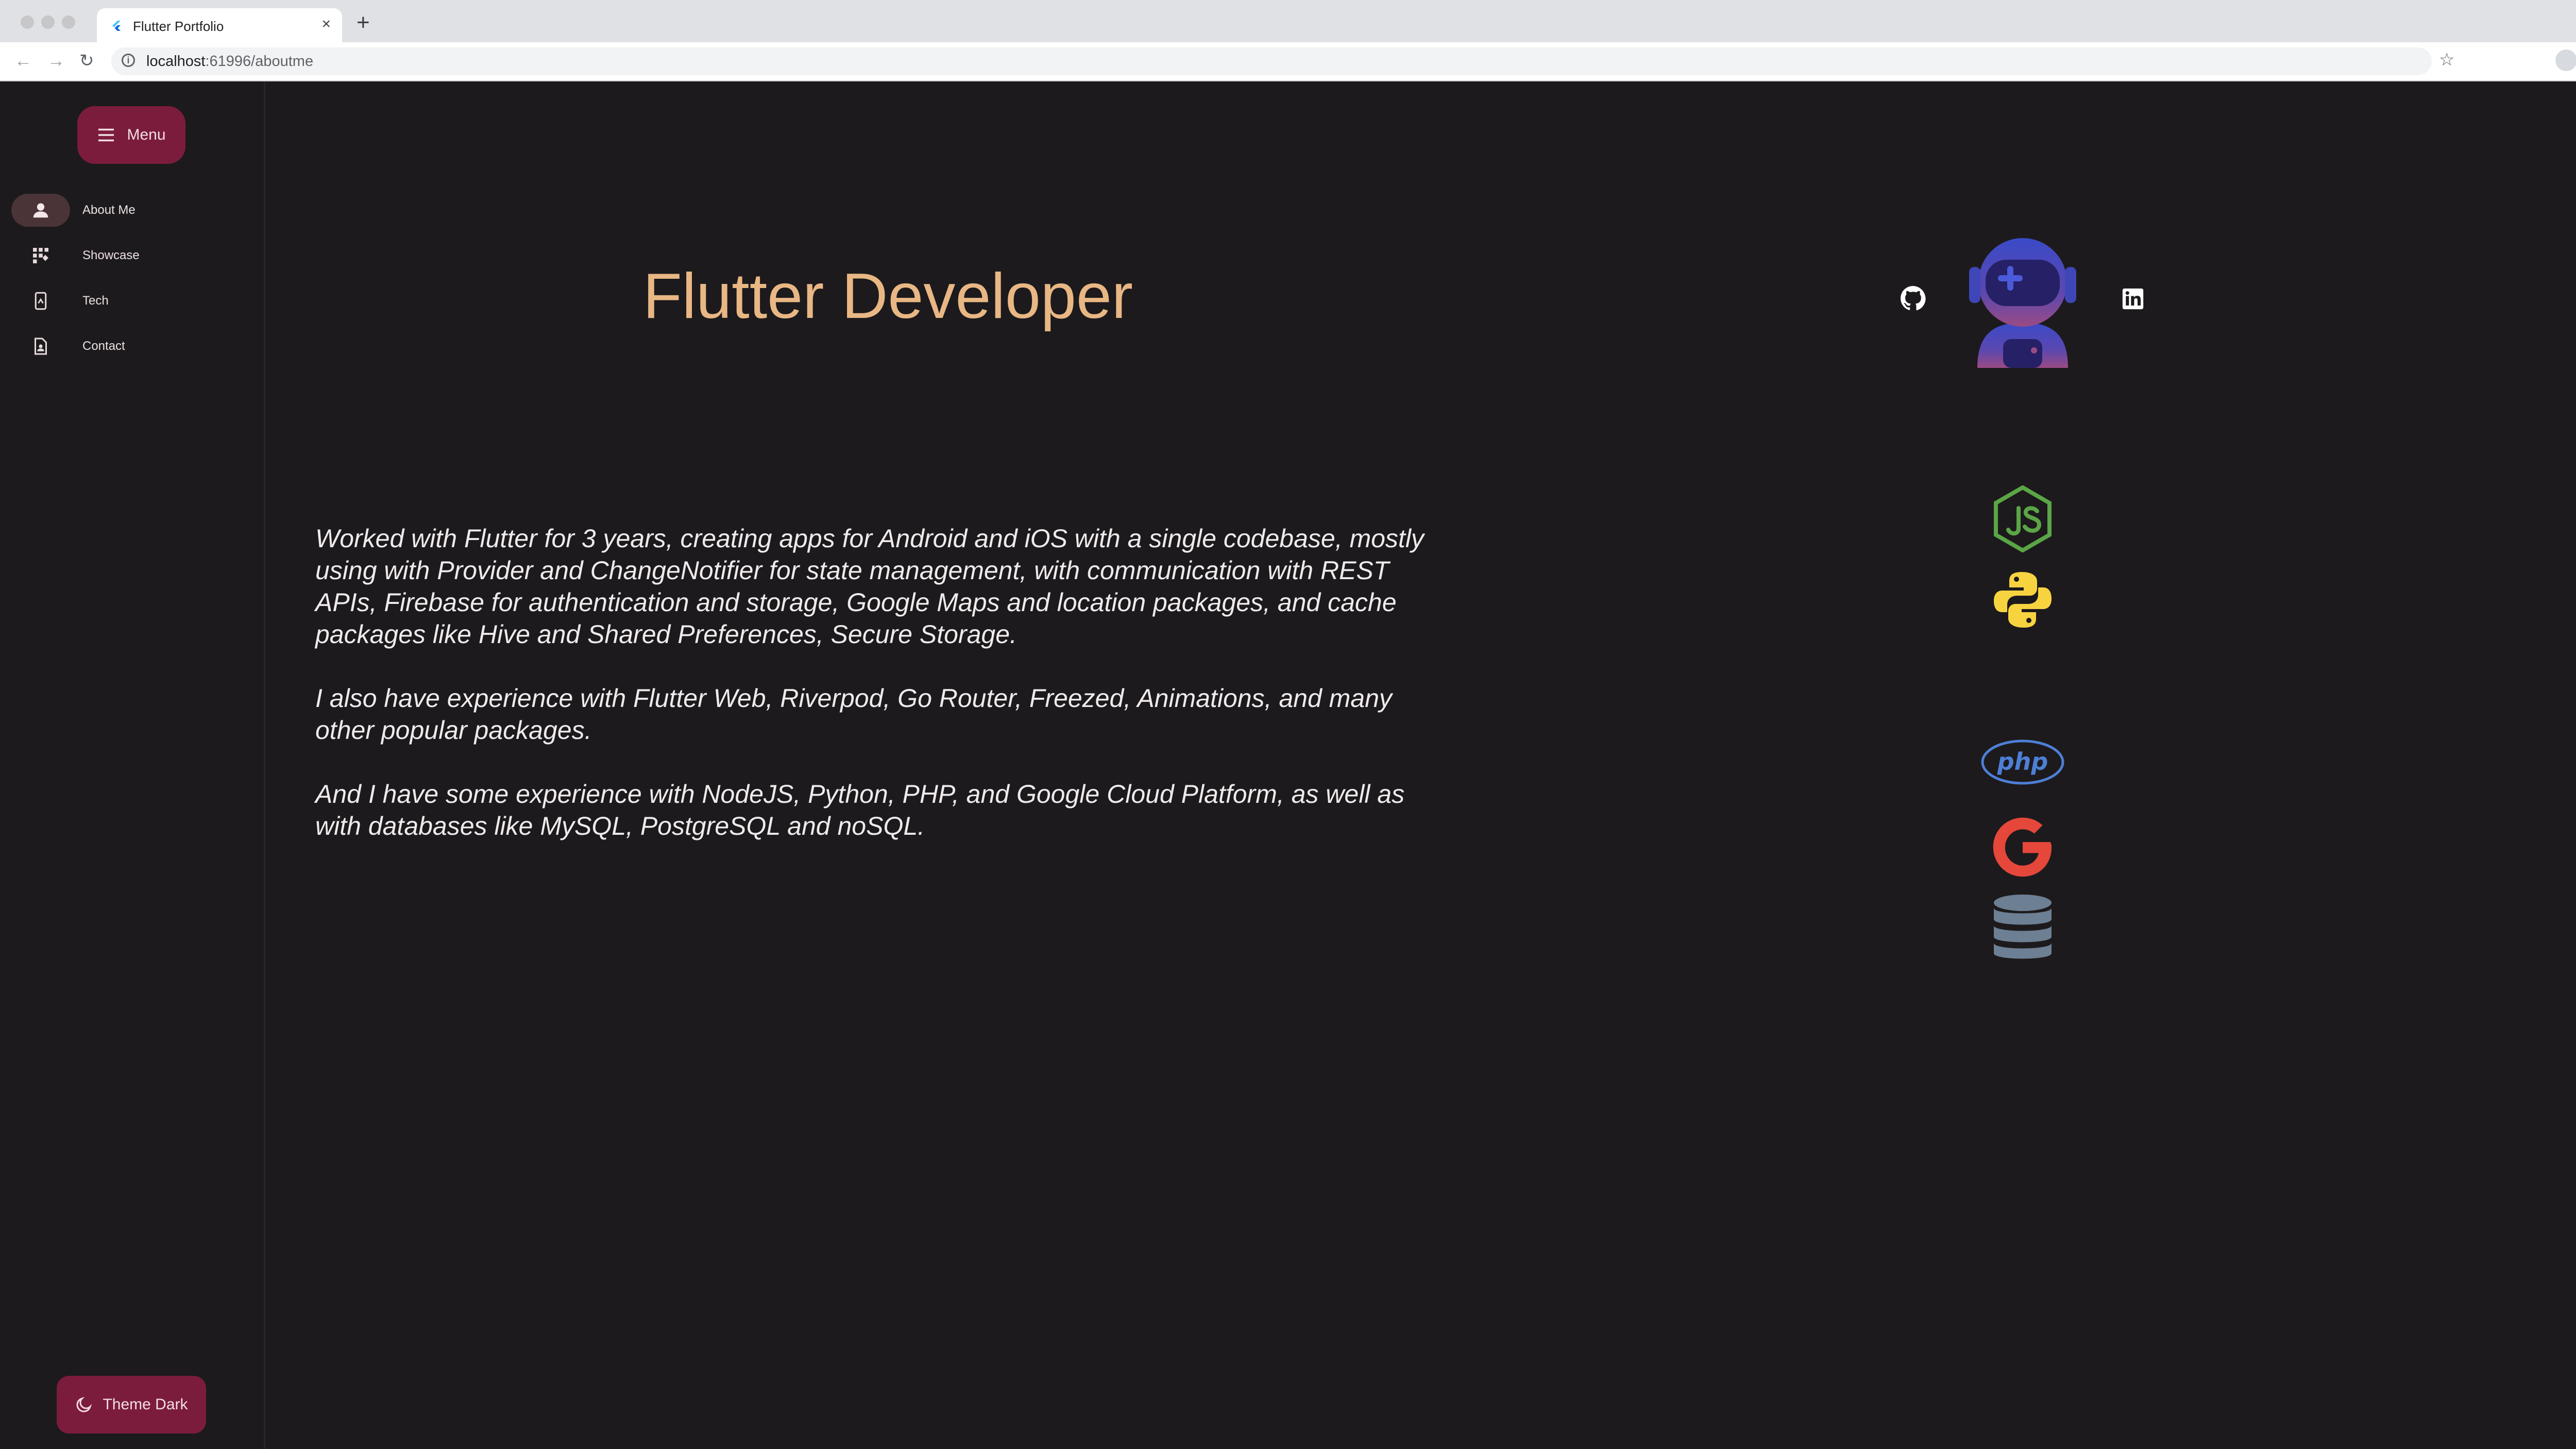  I want to click on tab-title: Flutter Portfolio, so click(178, 26).